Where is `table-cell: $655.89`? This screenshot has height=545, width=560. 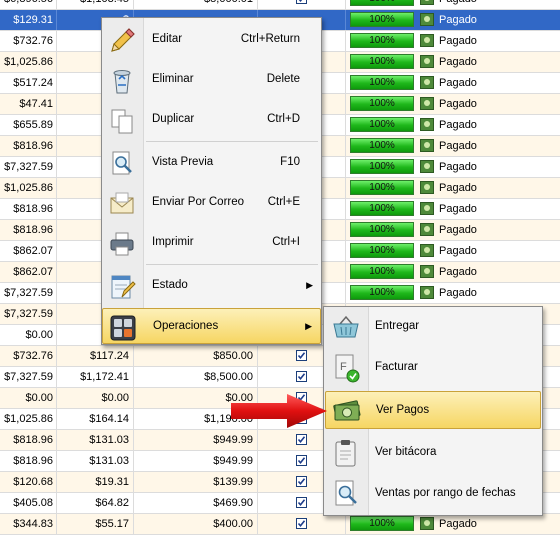
table-cell: $655.89 is located at coordinates (28, 125).